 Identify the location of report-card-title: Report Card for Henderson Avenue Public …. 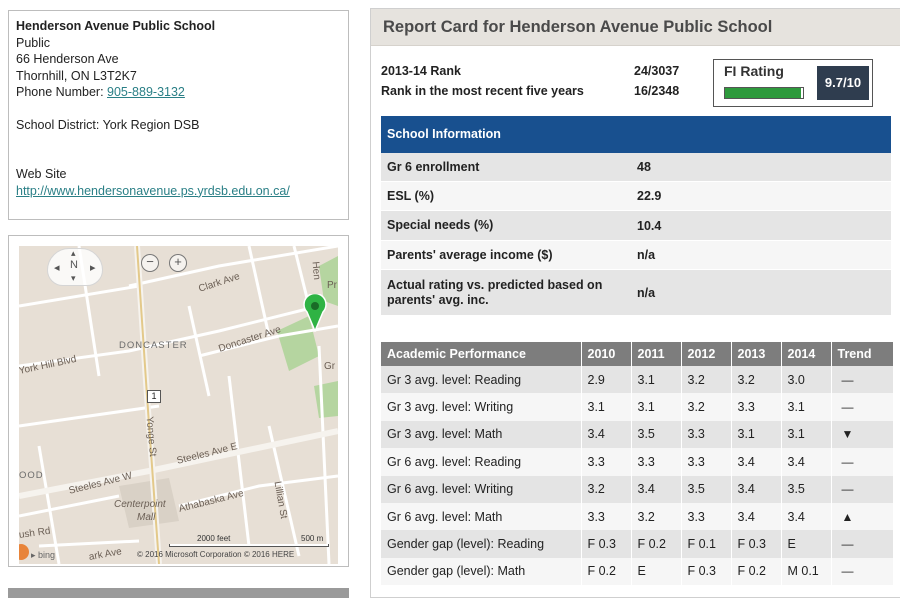
(635, 27).